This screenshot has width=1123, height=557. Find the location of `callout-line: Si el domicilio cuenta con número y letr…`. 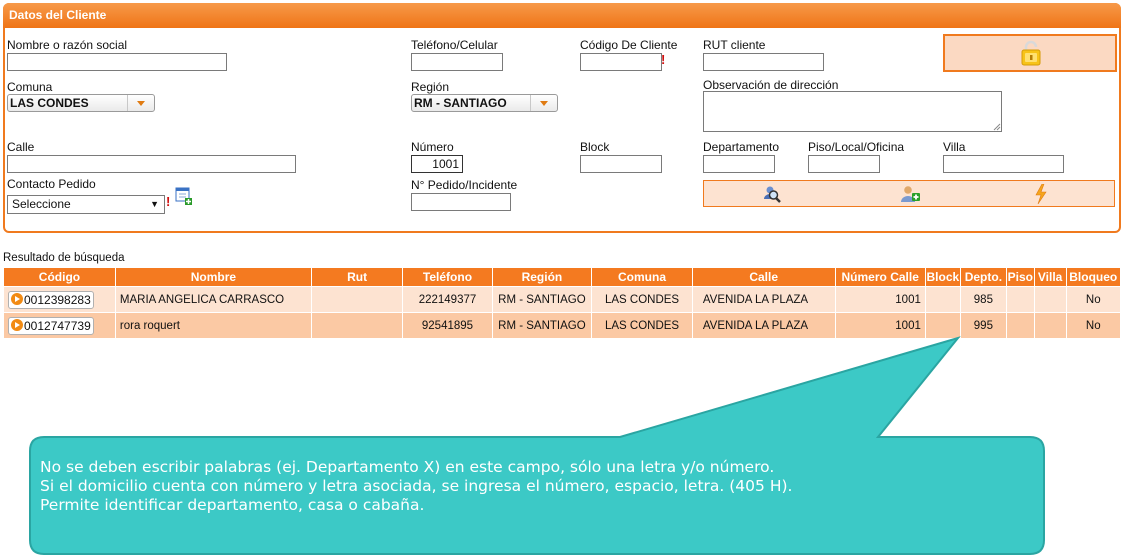

callout-line: Si el domicilio cuenta con número y letr… is located at coordinates (416, 486).